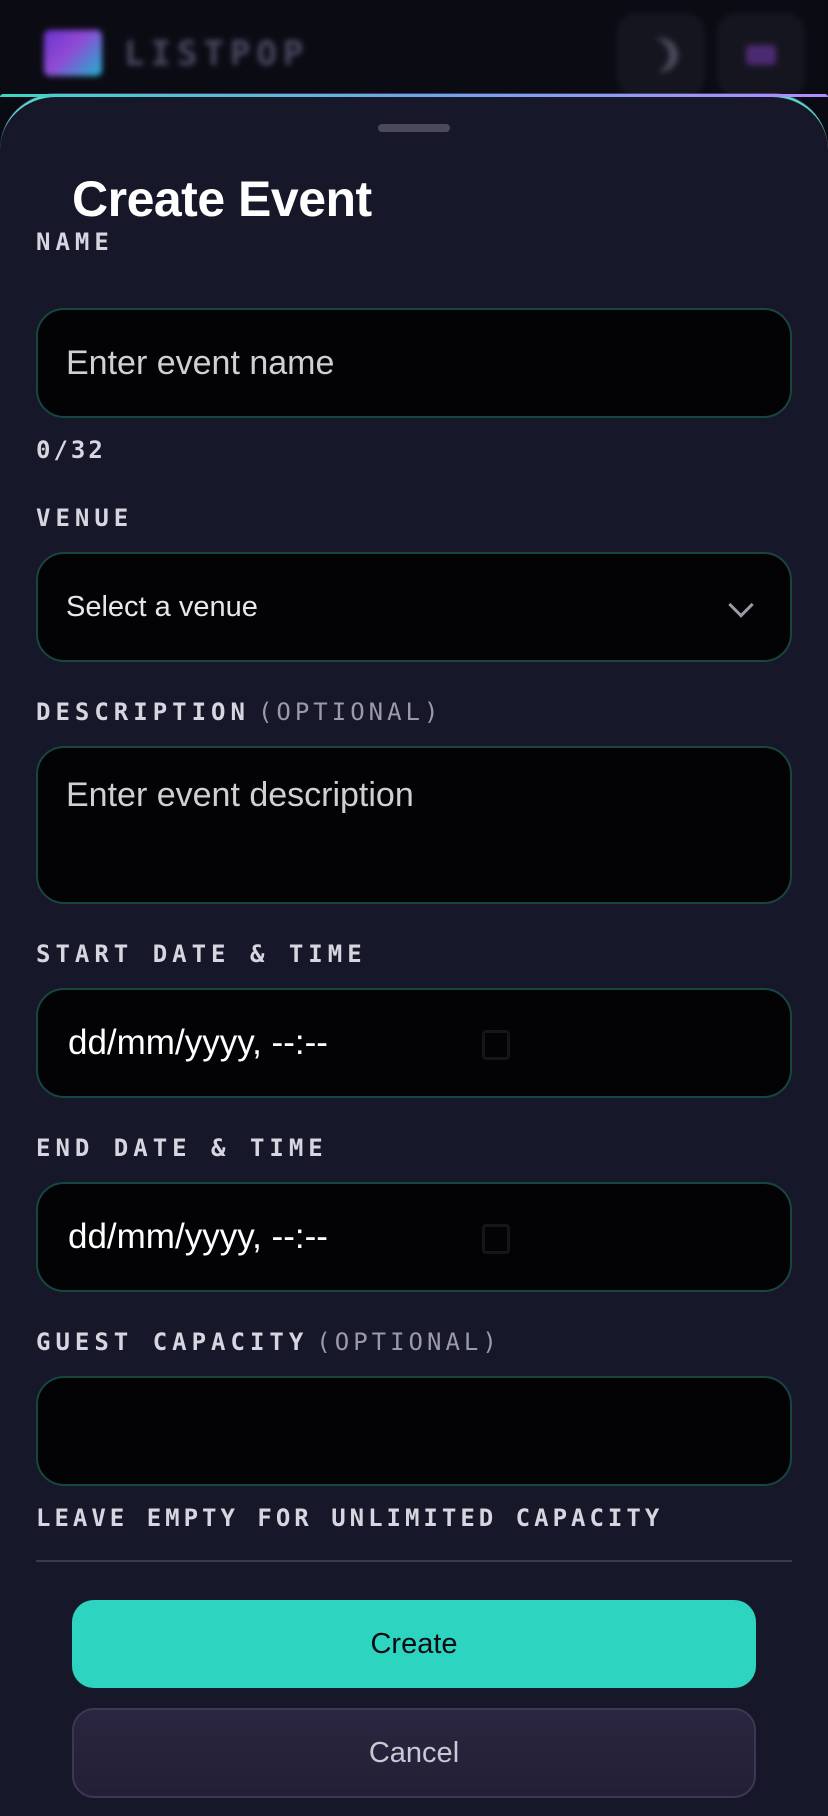  I want to click on event-description-placeholder: Enter event description, so click(240, 795).